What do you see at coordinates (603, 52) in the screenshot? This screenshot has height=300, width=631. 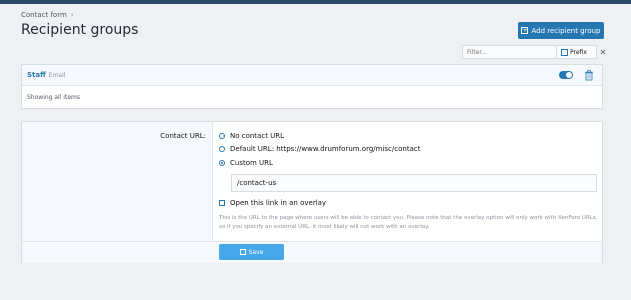 I see `clear-filter-icon: ✕` at bounding box center [603, 52].